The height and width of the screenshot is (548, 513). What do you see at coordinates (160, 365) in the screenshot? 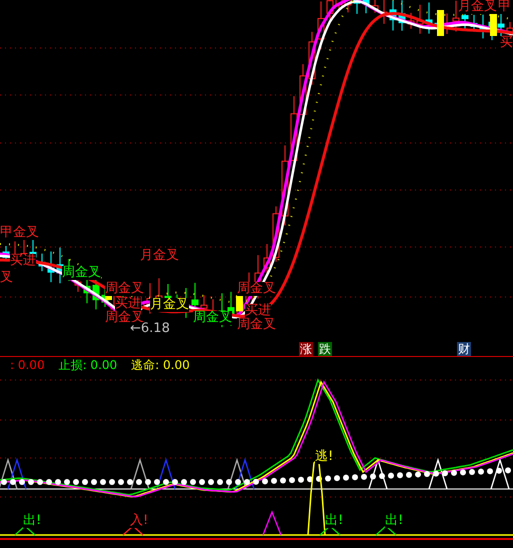
I see `indicator-value: 逃命: 0.00` at bounding box center [160, 365].